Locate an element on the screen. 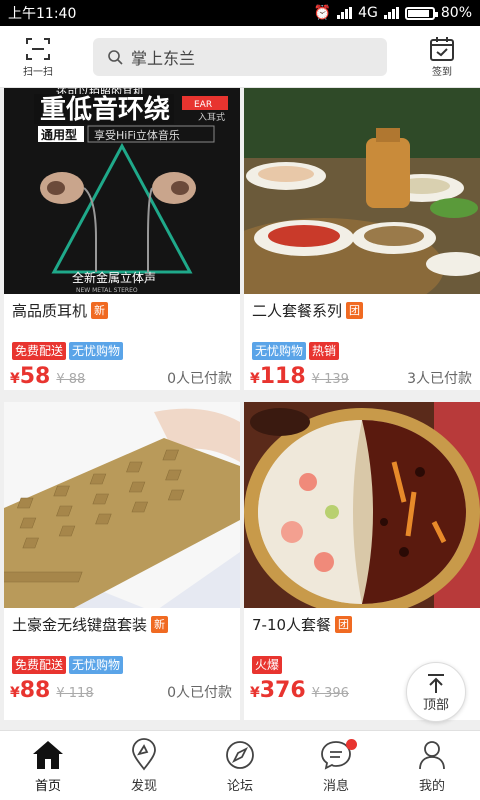 The width and height of the screenshot is (480, 800). price-row: ¥58 ¥ 88 0人已付款 is located at coordinates (121, 376).